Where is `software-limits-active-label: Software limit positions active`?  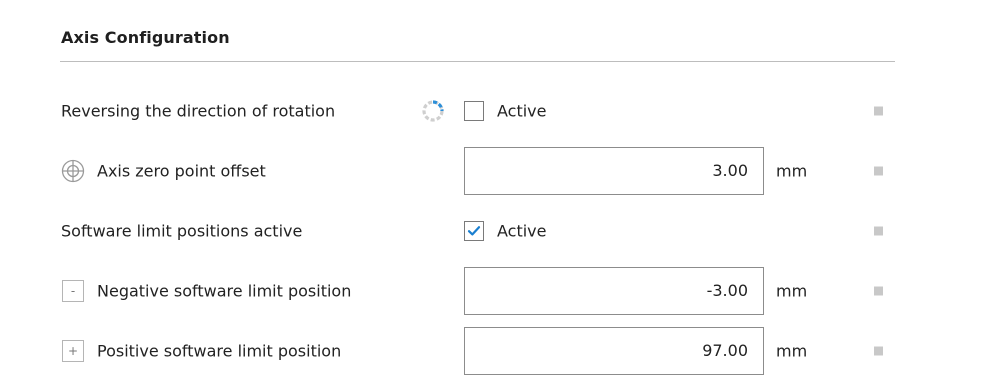 software-limits-active-label: Software limit positions active is located at coordinates (182, 231).